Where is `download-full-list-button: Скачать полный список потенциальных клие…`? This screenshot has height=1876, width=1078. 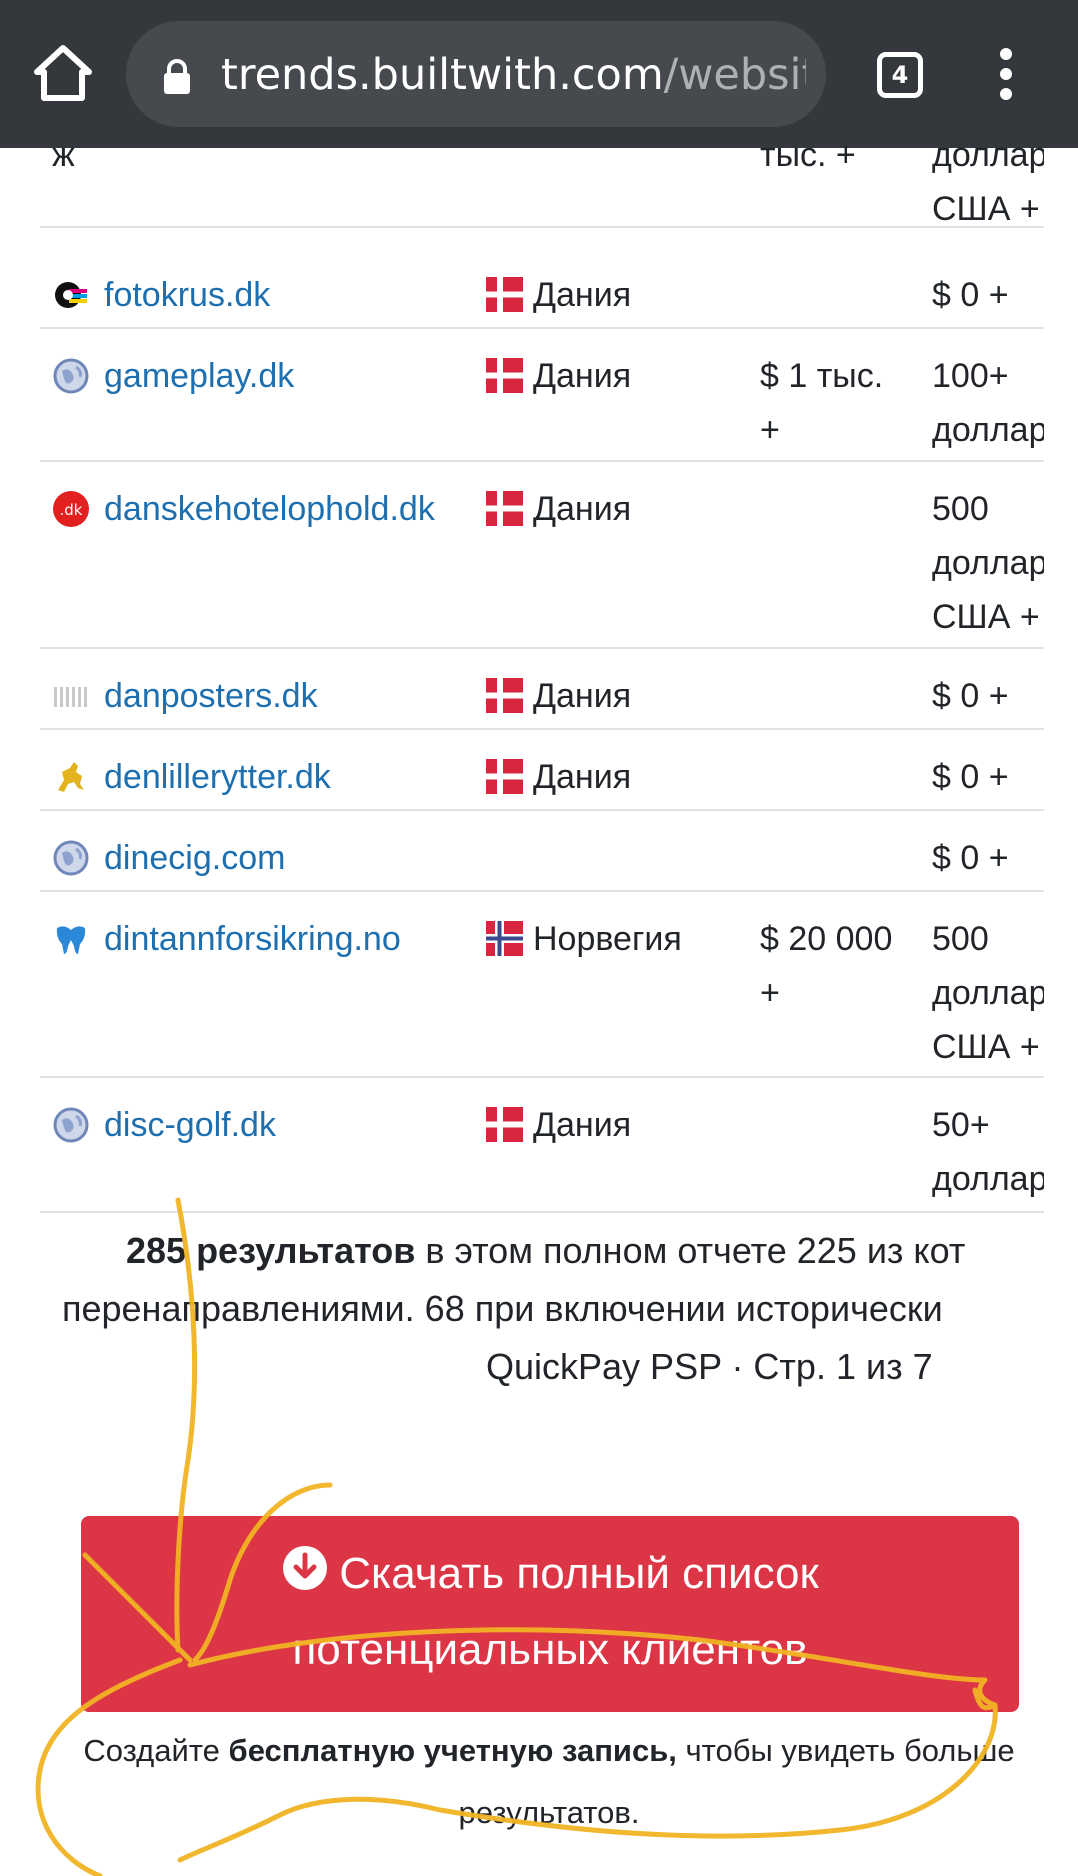 download-full-list-button: Скачать полный список потенциальных клие… is located at coordinates (550, 1614).